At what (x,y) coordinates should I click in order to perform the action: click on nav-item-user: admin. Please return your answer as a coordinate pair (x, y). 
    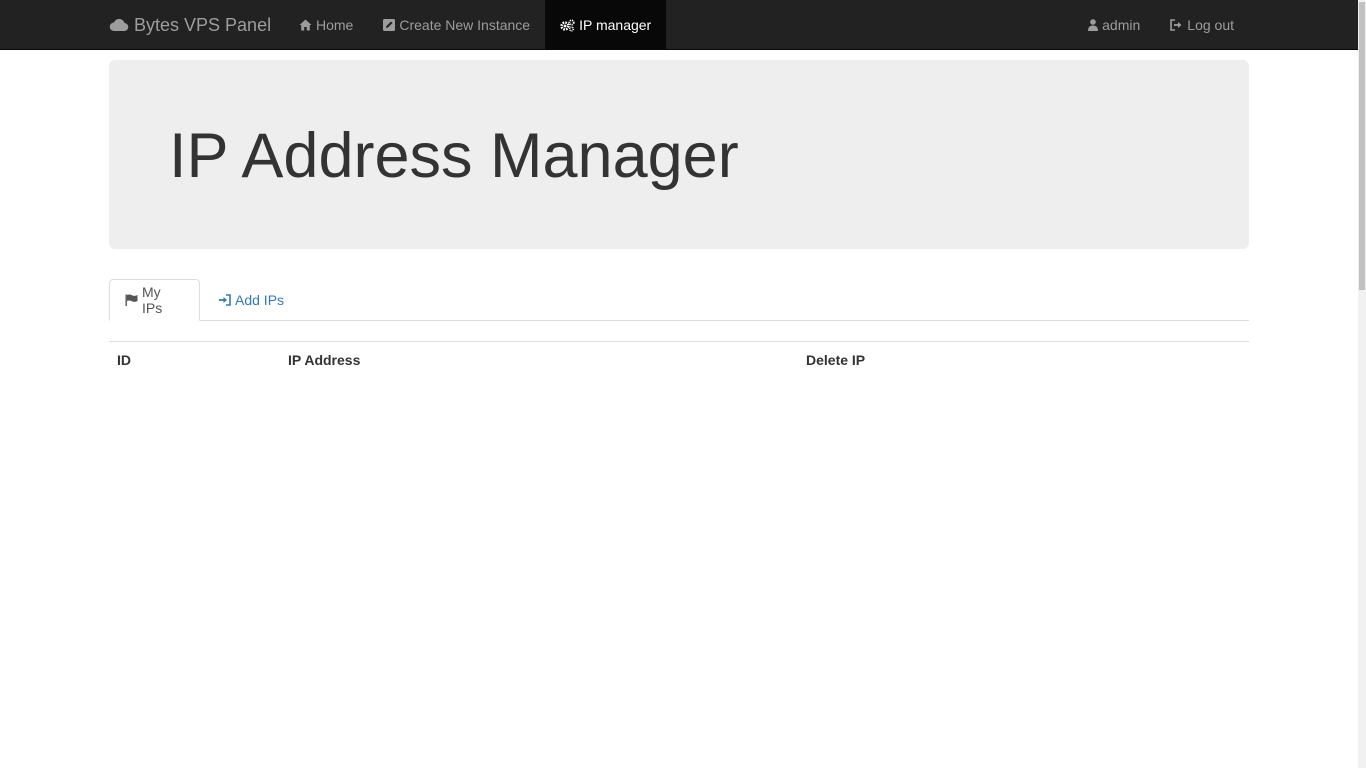
    Looking at the image, I should click on (1114, 25).